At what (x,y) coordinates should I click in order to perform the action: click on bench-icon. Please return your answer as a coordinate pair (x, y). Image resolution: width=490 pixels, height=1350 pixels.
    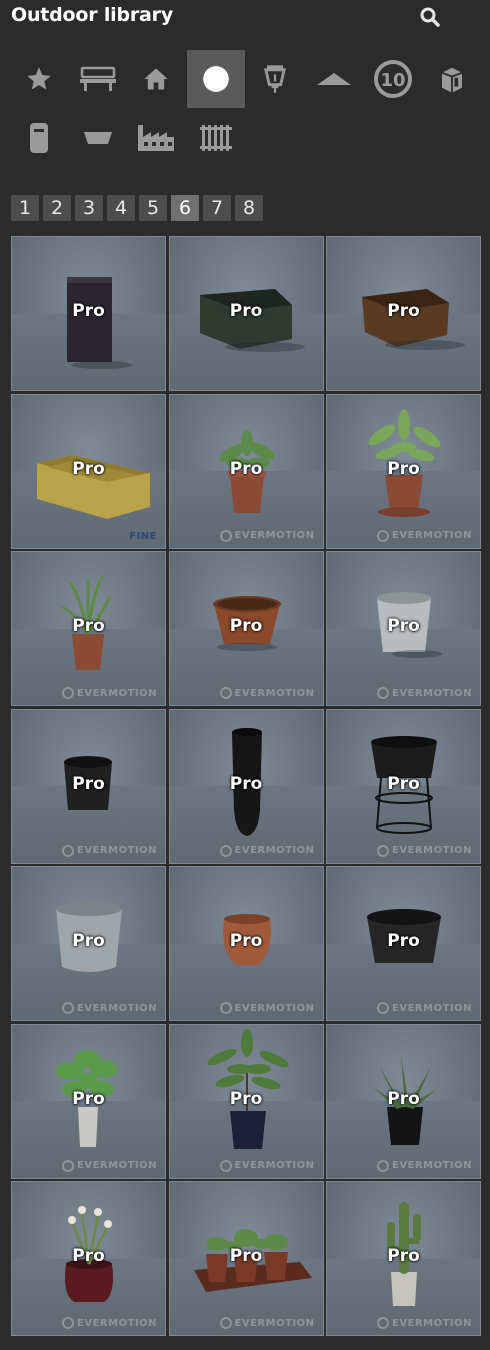
    Looking at the image, I should click on (98, 79).